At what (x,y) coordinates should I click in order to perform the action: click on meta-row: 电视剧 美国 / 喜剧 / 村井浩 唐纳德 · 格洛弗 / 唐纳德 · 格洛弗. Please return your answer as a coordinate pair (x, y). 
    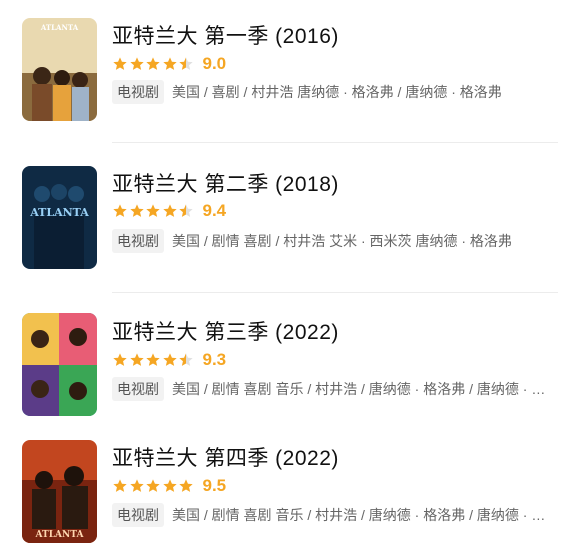
    Looking at the image, I should click on (332, 92).